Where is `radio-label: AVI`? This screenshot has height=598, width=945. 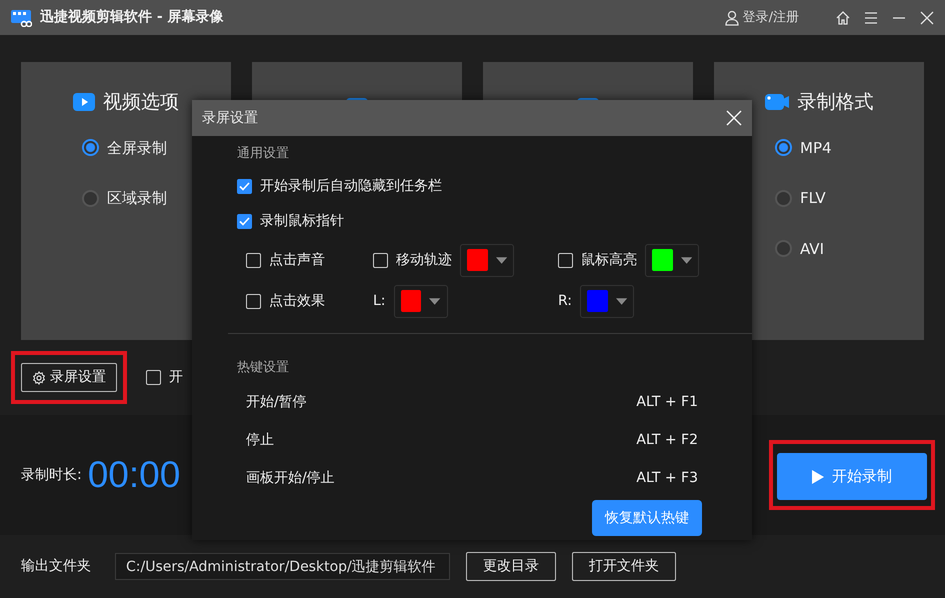 radio-label: AVI is located at coordinates (812, 249).